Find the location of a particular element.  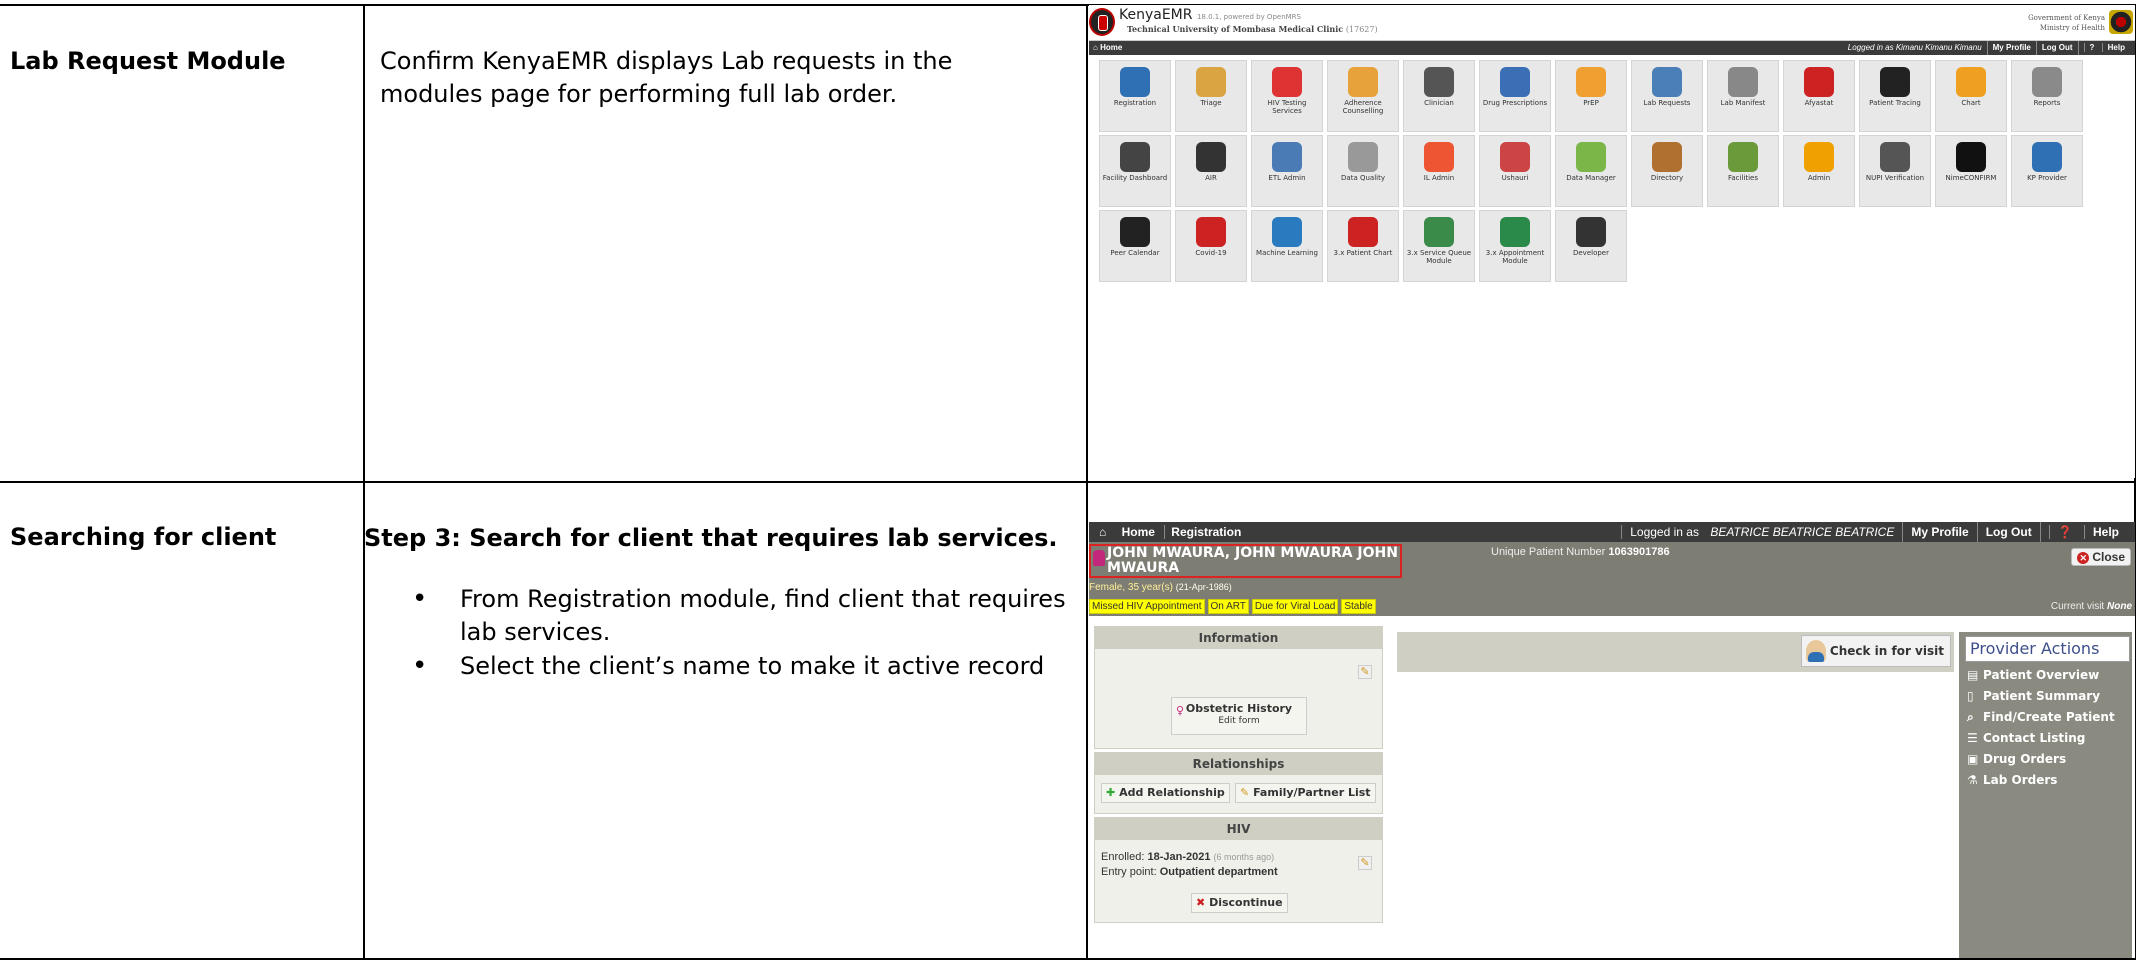

brain-icon is located at coordinates (1287, 232).